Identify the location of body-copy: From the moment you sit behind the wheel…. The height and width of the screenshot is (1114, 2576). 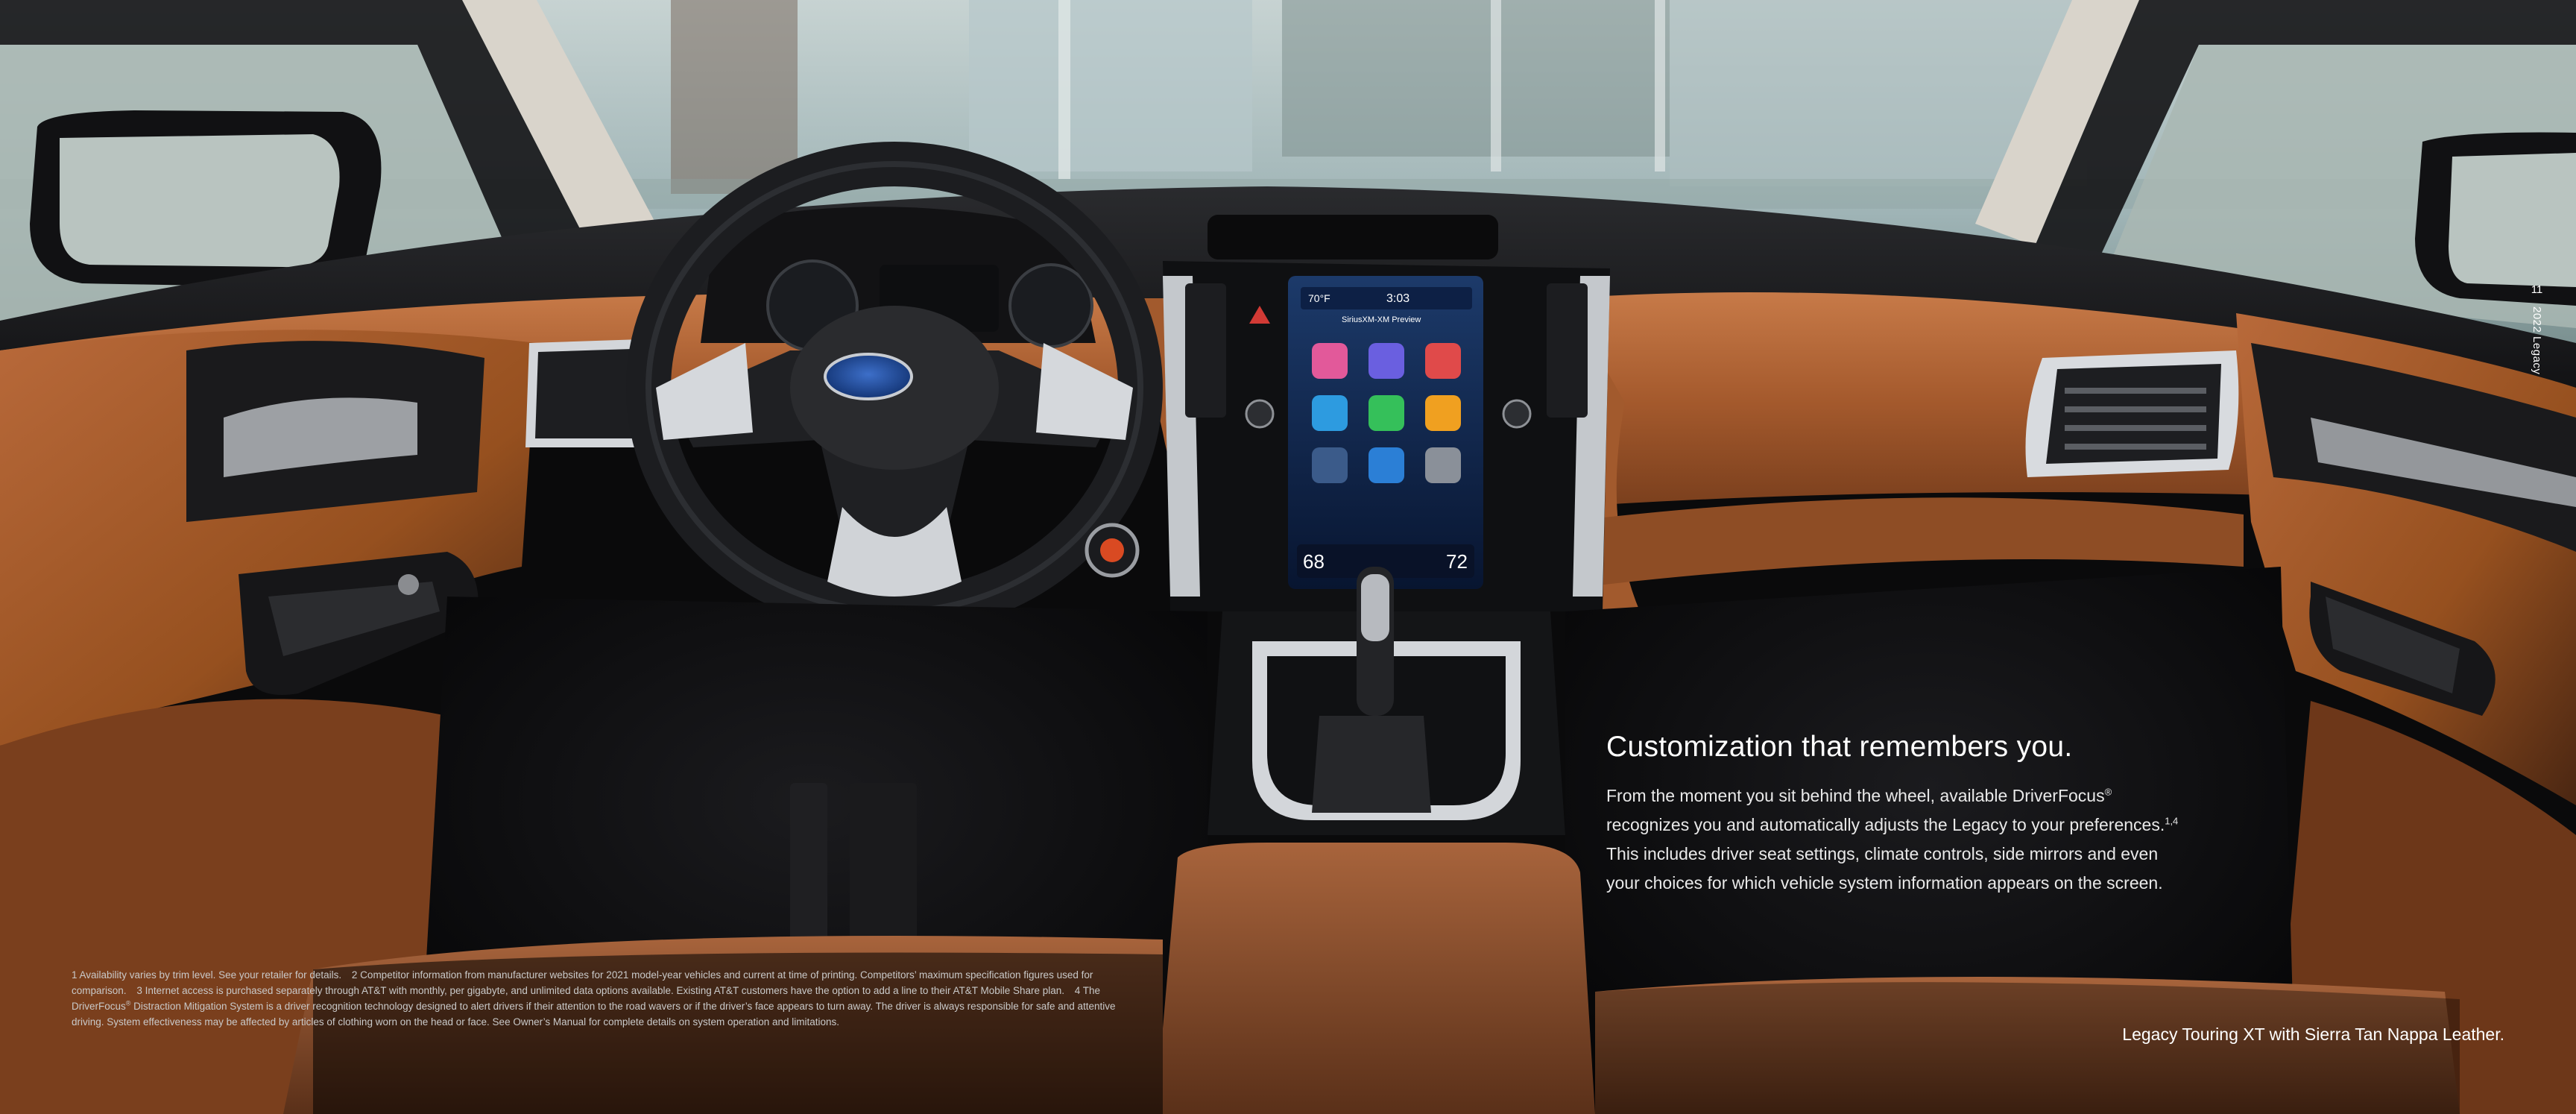
(1941, 839).